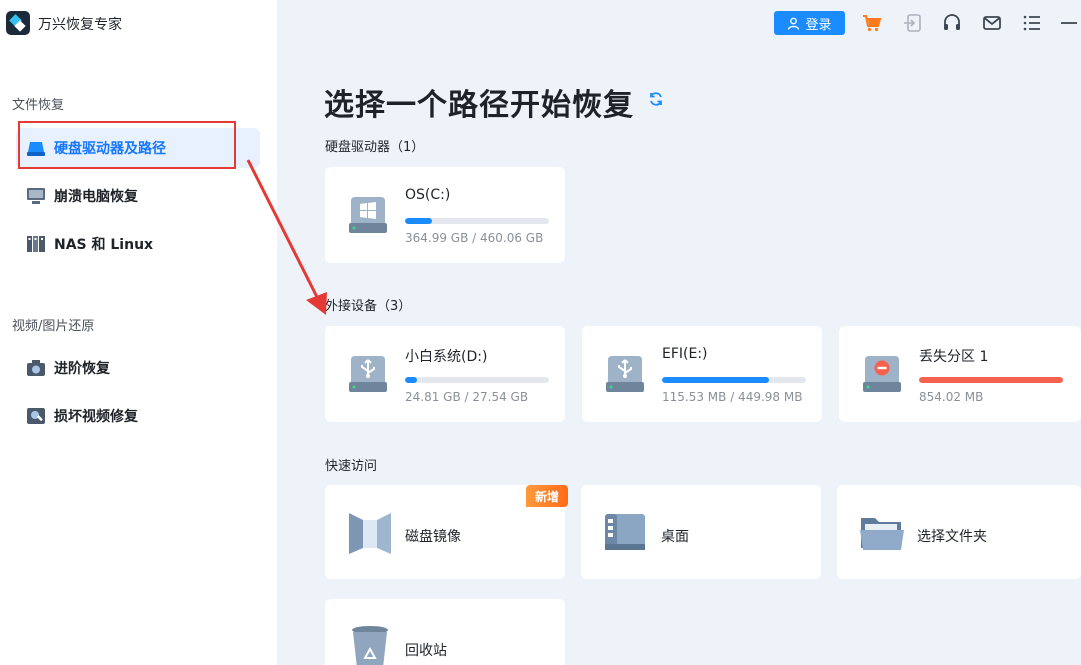 Image resolution: width=1081 pixels, height=665 pixels. Describe the element at coordinates (732, 397) in the screenshot. I see `drive-size: 115.53 MB / 449.98 MB` at that location.